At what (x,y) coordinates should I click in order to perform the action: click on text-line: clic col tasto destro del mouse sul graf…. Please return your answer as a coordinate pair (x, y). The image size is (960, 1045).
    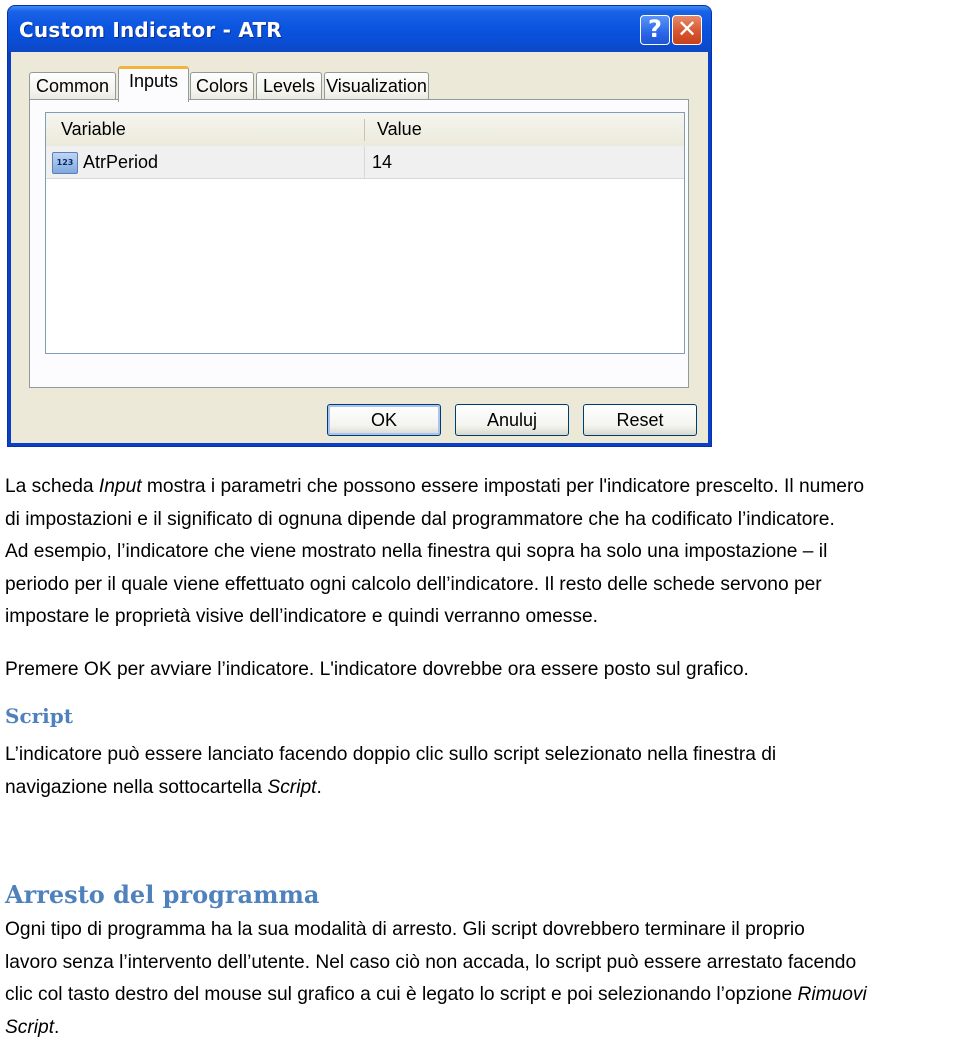
    Looking at the image, I should click on (482, 995).